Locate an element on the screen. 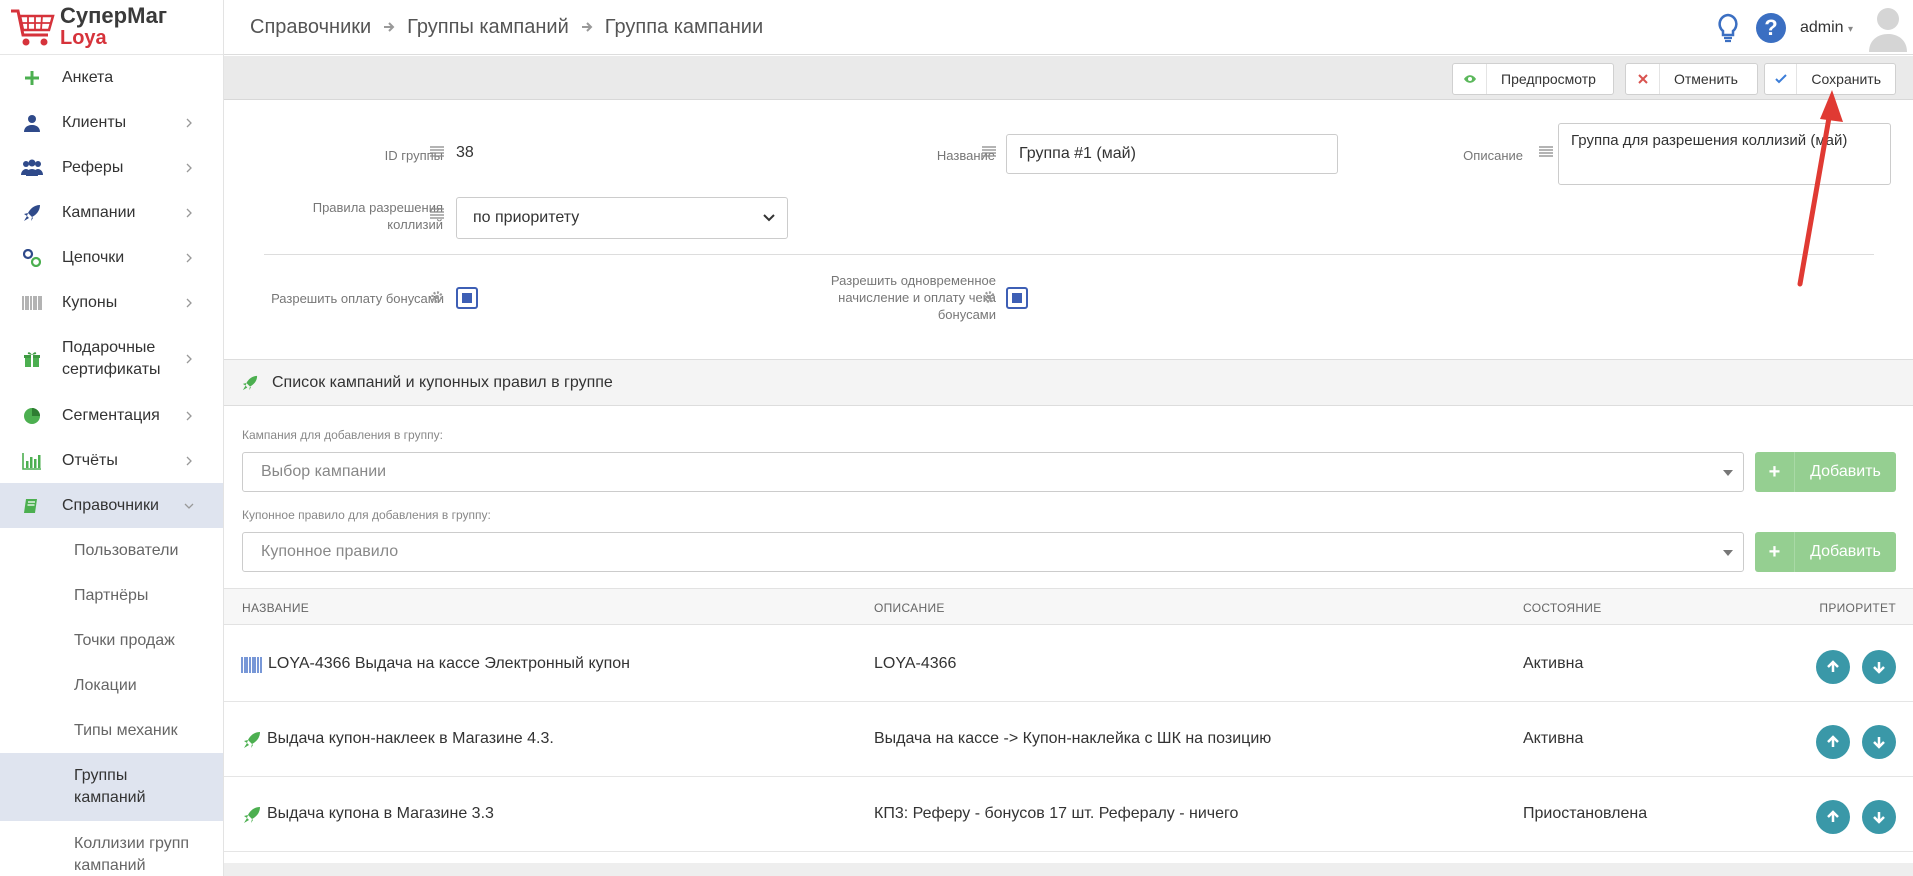 The image size is (1913, 876). sidebar-item-label: Цепочки is located at coordinates (93, 257).